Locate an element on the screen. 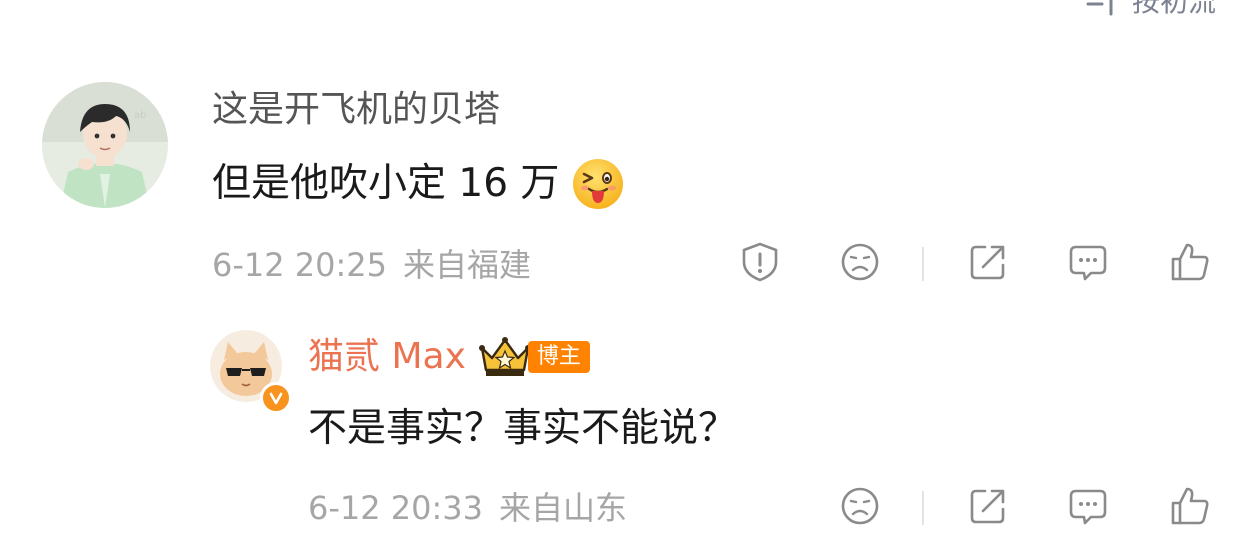 This screenshot has height=557, width=1260. squinting-tongue-emoji-icon is located at coordinates (598, 184).